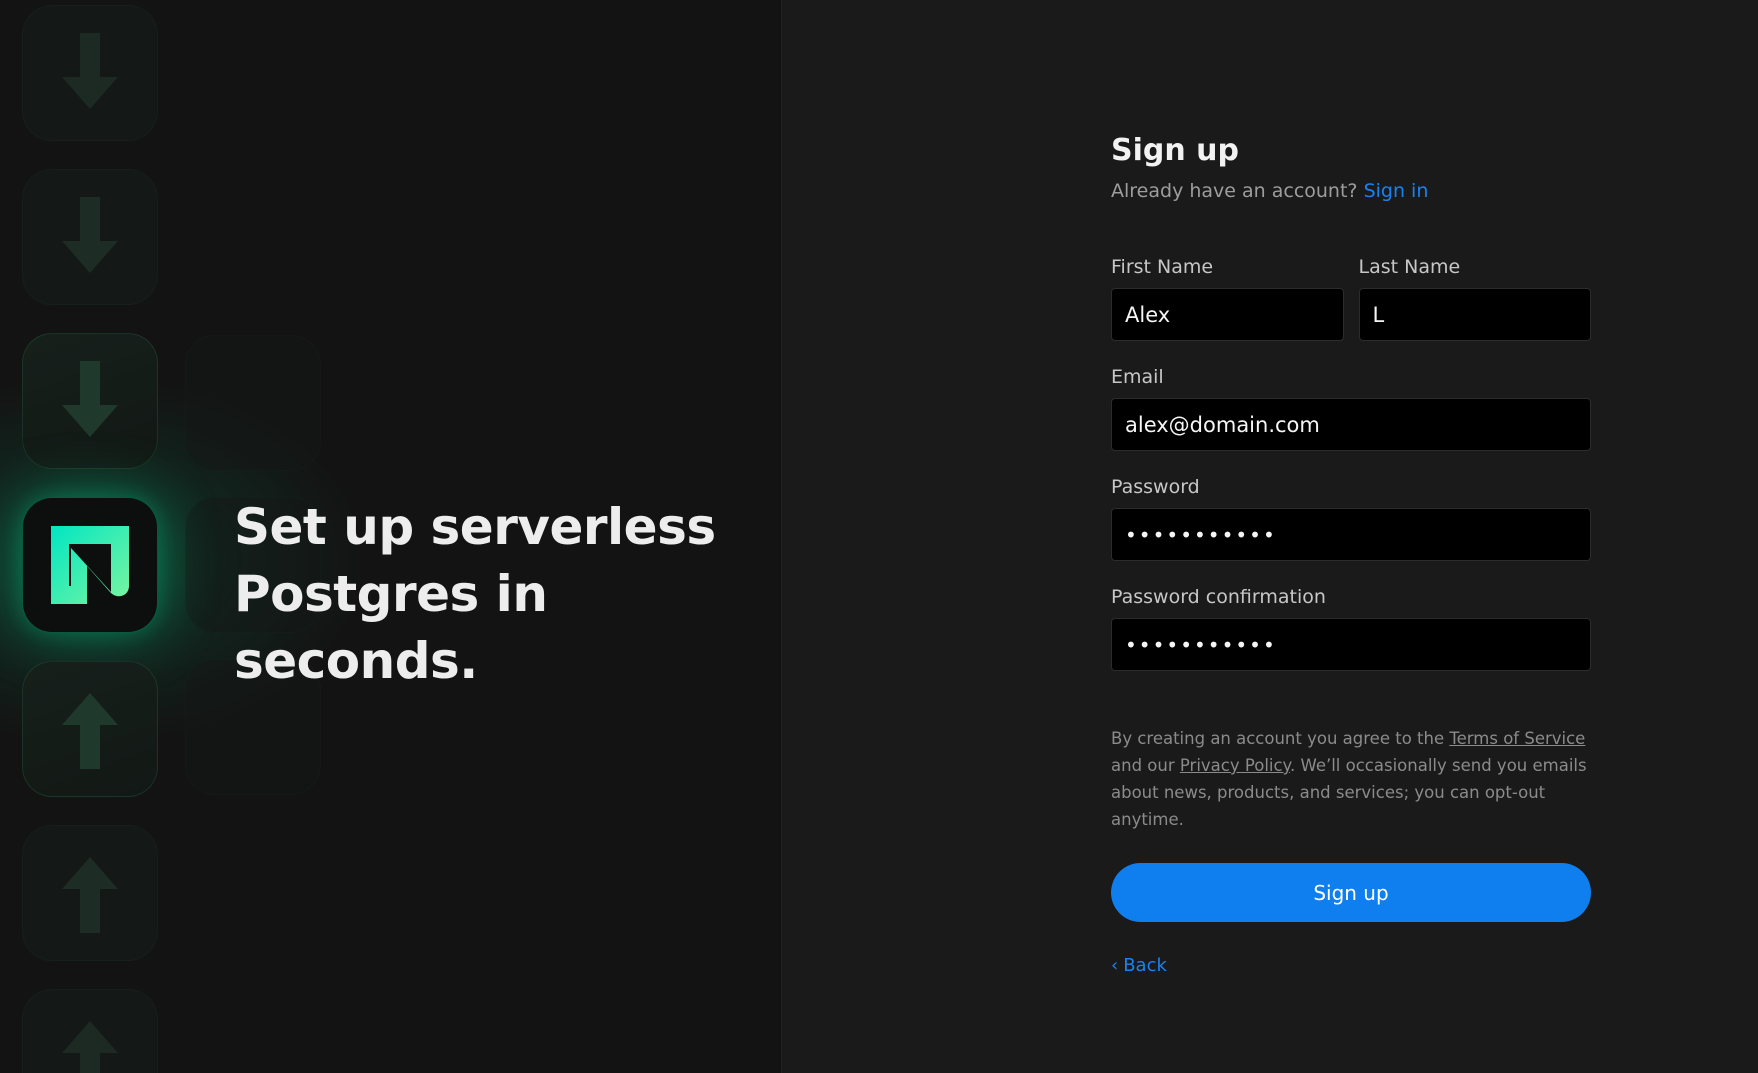 This screenshot has width=1758, height=1073. I want to click on hero-headline-line-2: Postgres in seconds., so click(391, 627).